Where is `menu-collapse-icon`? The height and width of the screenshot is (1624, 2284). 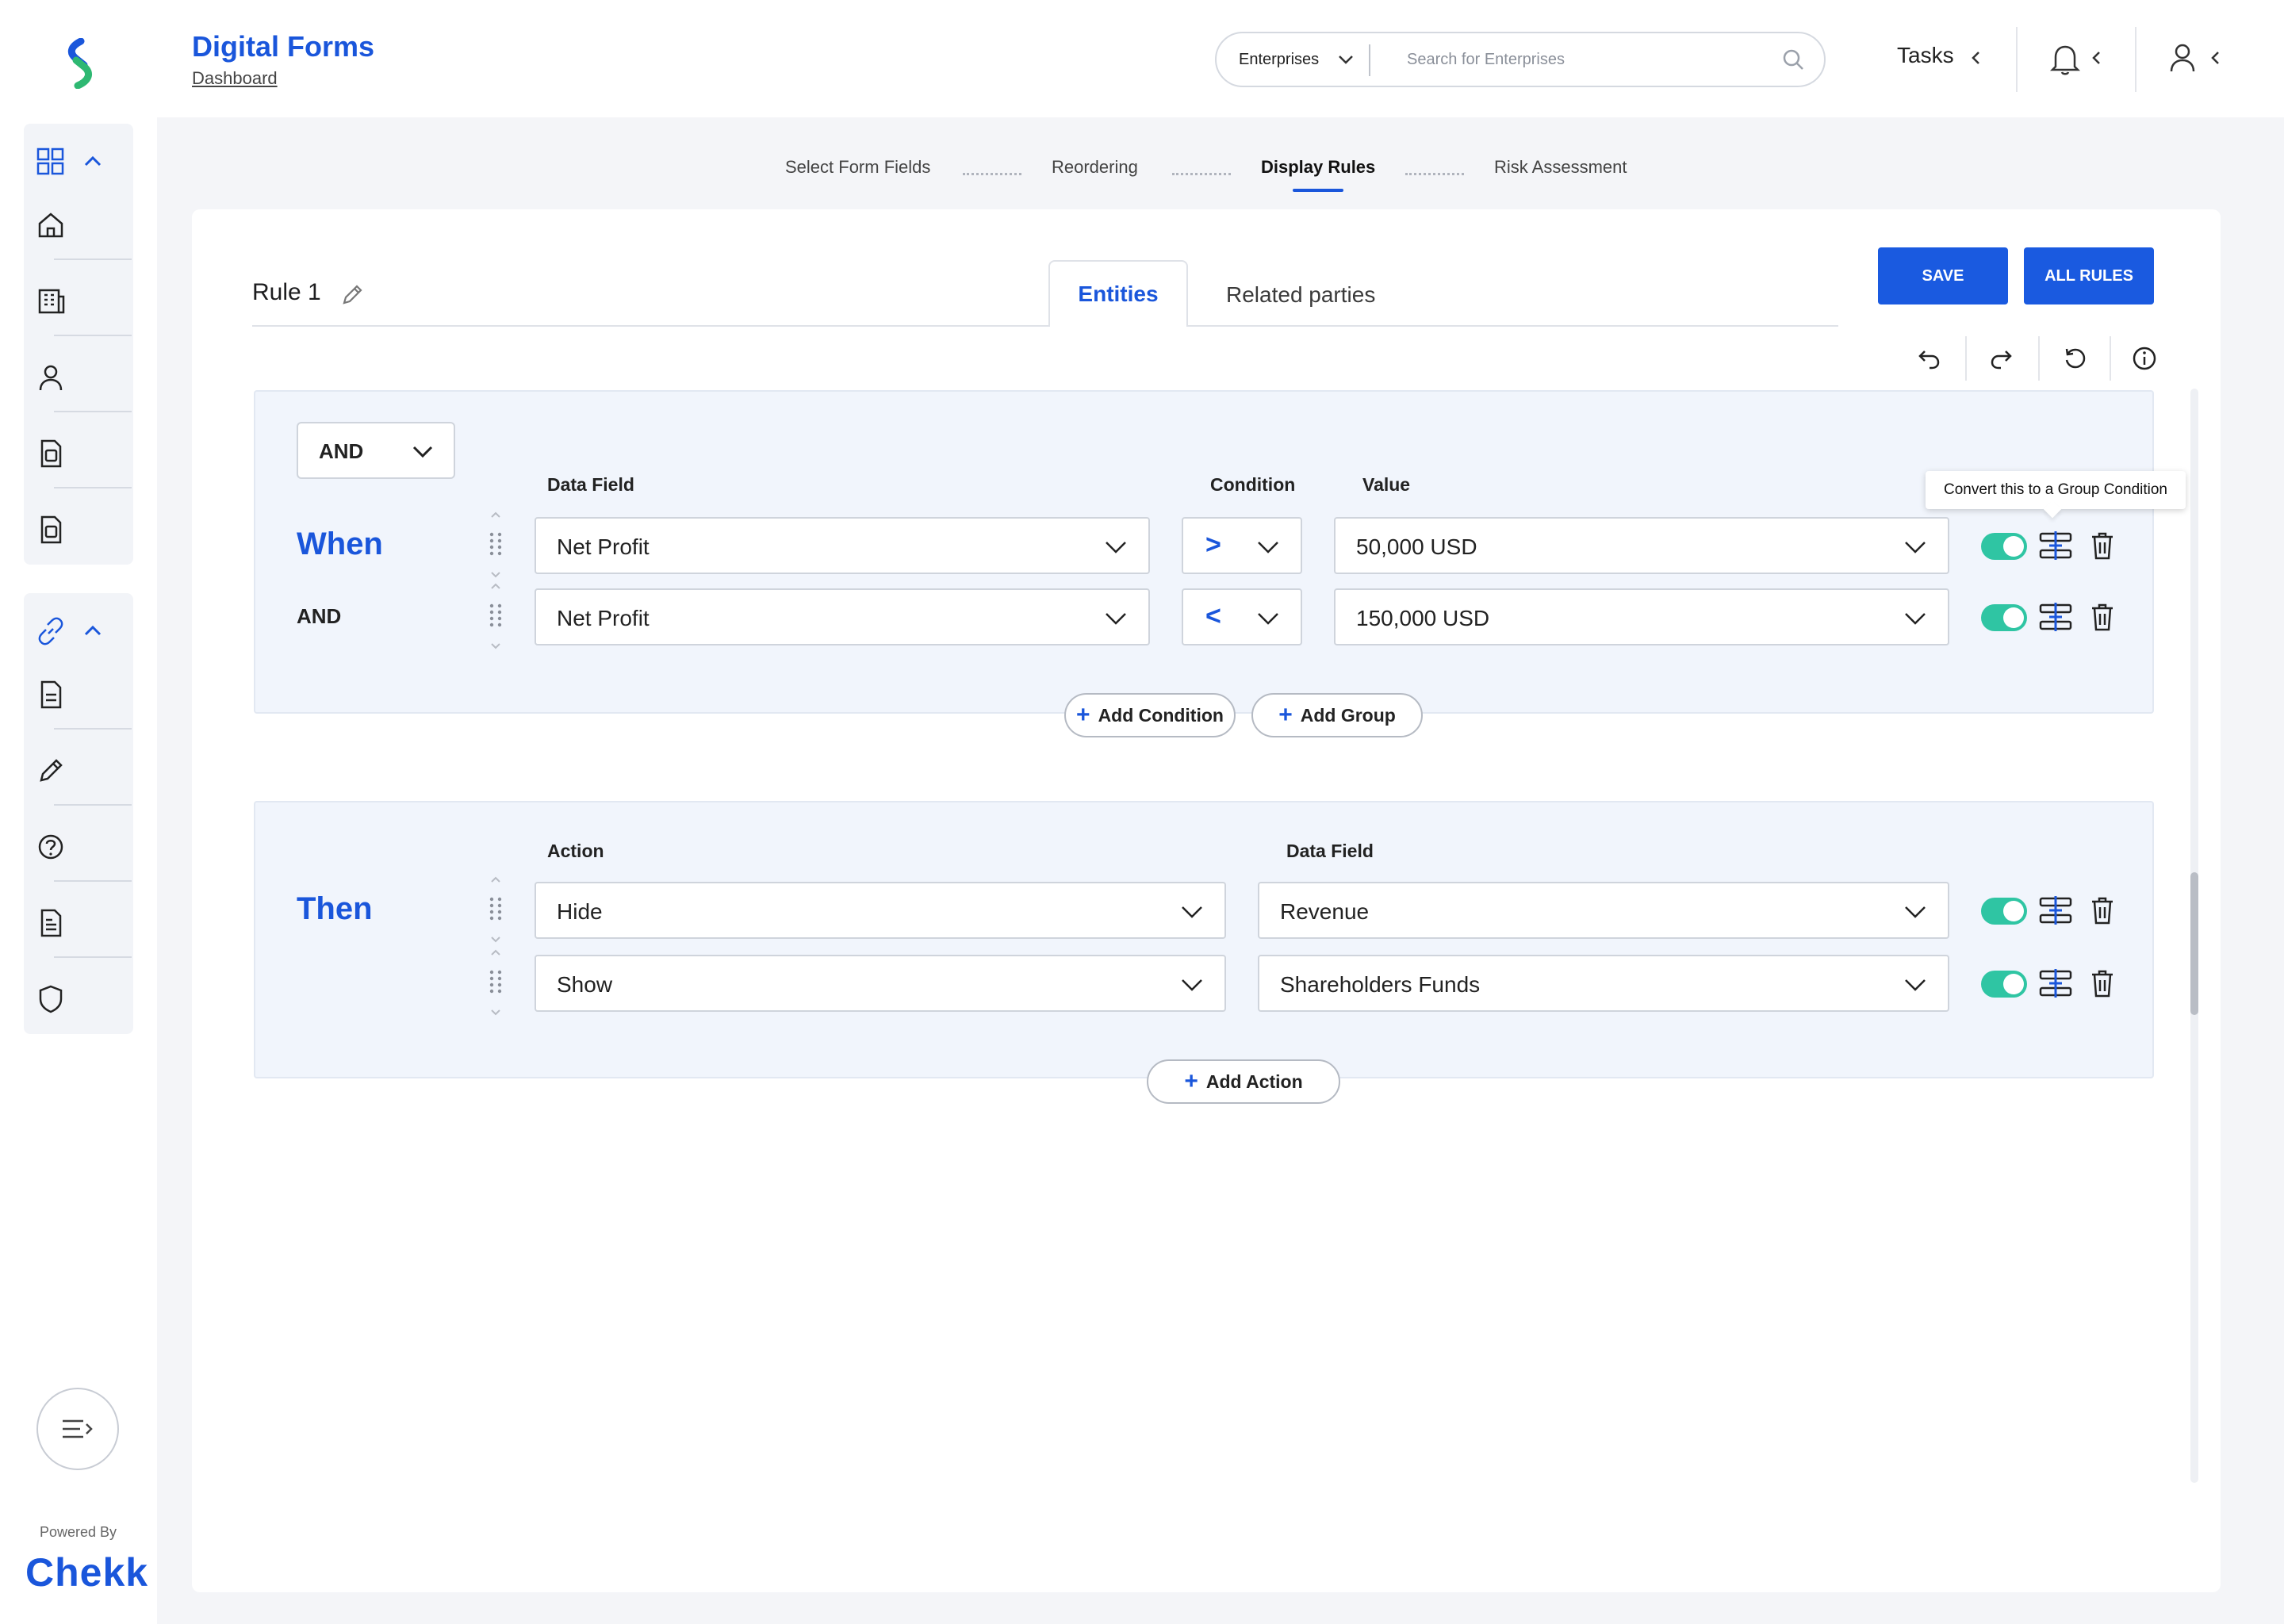 menu-collapse-icon is located at coordinates (78, 1428).